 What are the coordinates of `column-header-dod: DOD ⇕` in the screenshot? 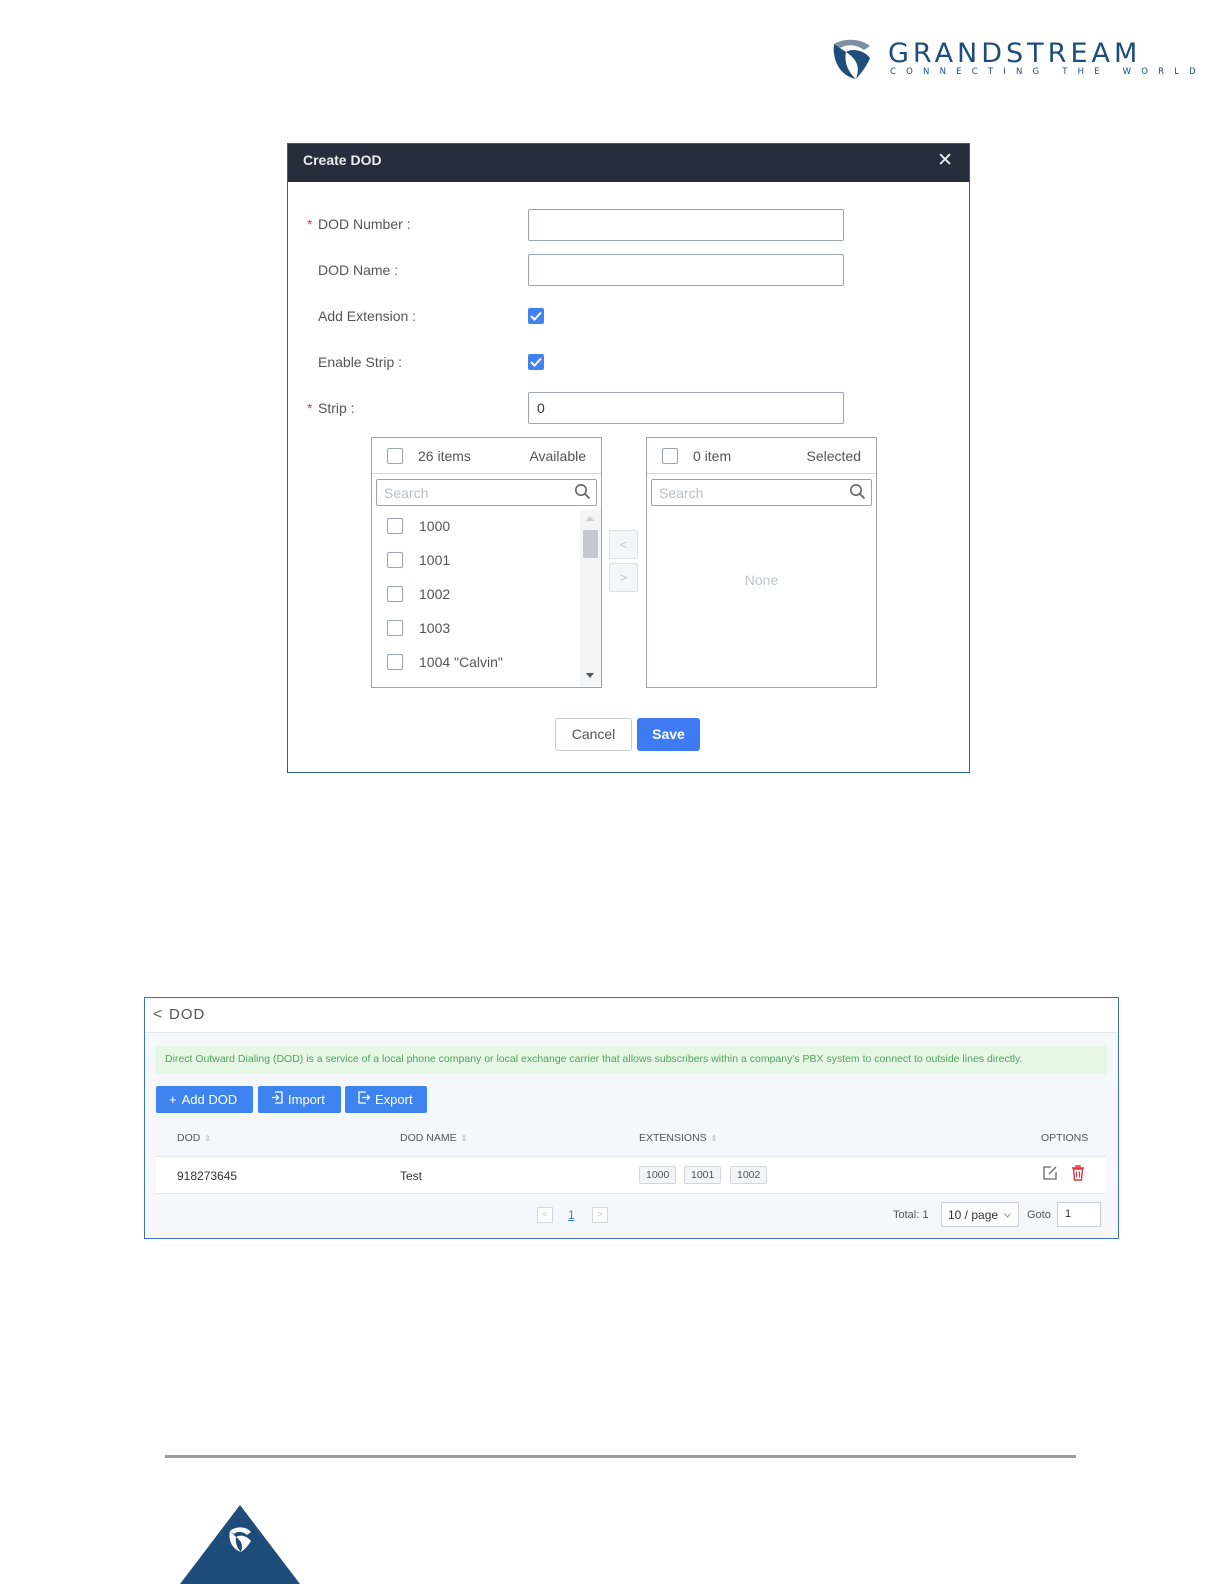 It's located at (194, 1138).